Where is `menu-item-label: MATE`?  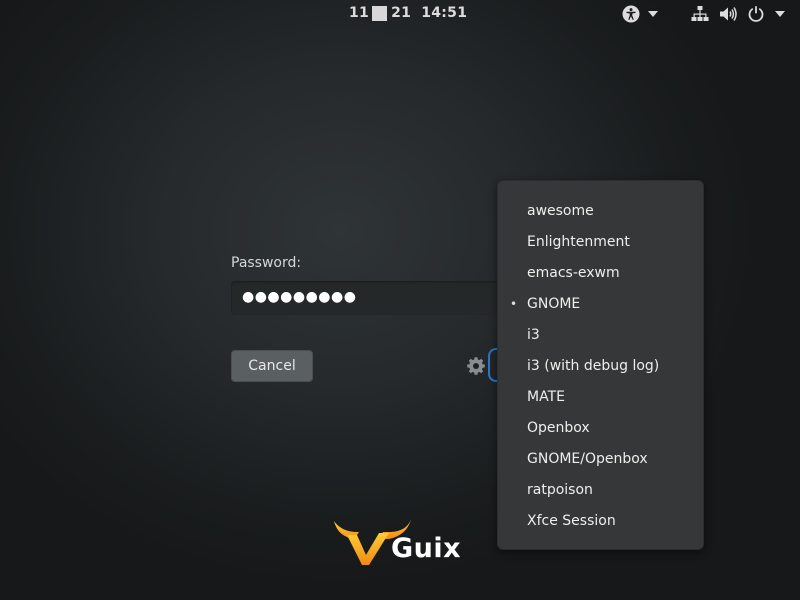 menu-item-label: MATE is located at coordinates (546, 397).